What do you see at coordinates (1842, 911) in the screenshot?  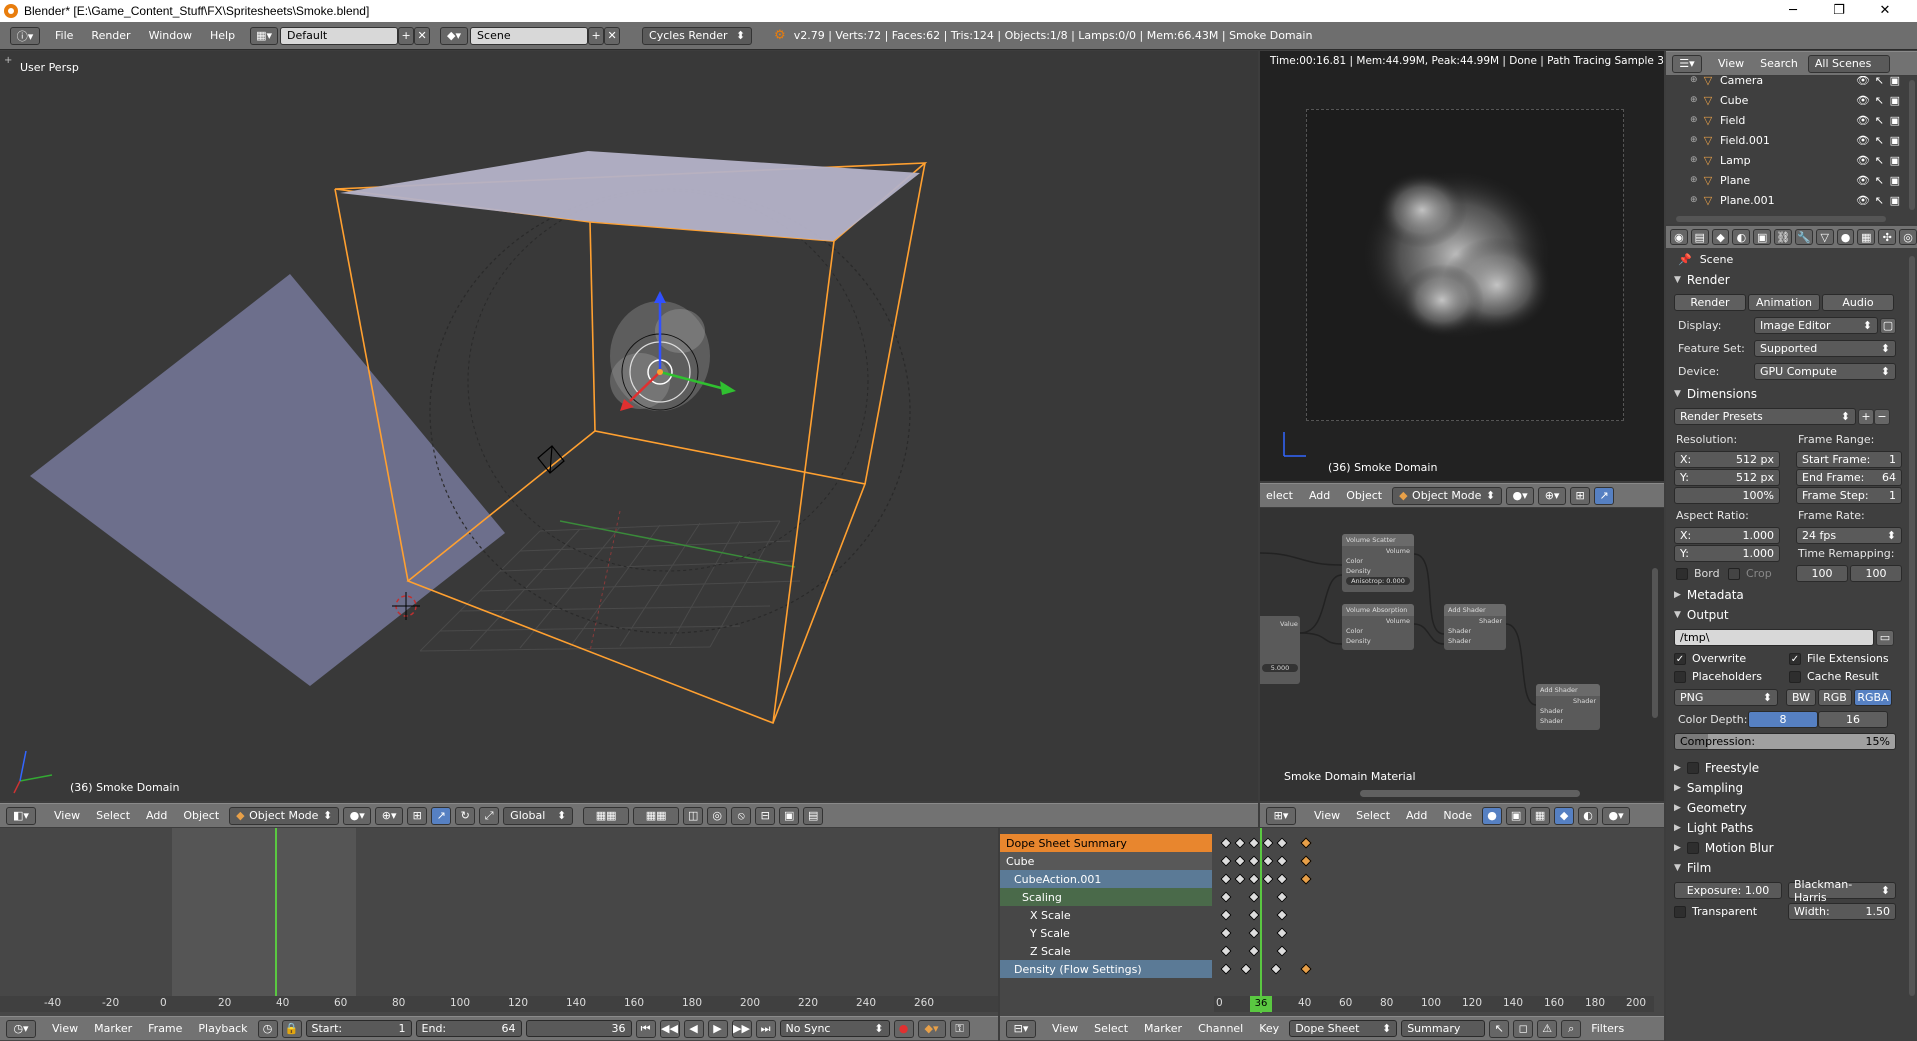 I see `filter-width-field: Width: 1.50` at bounding box center [1842, 911].